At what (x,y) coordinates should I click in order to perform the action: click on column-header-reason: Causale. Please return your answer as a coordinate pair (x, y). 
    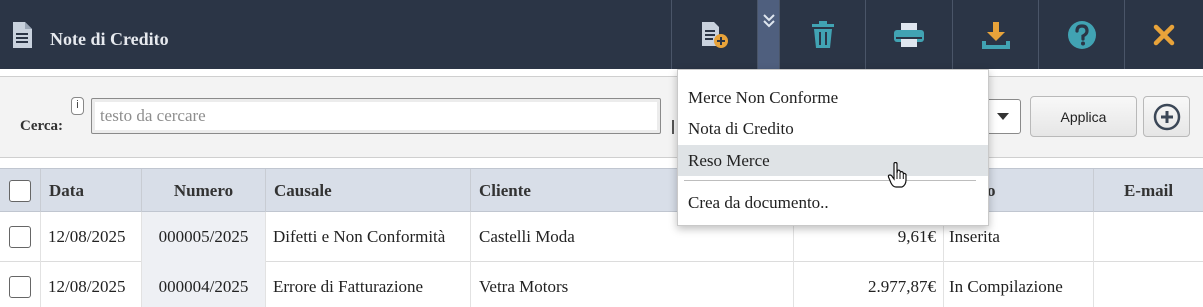
    Looking at the image, I should click on (367, 191).